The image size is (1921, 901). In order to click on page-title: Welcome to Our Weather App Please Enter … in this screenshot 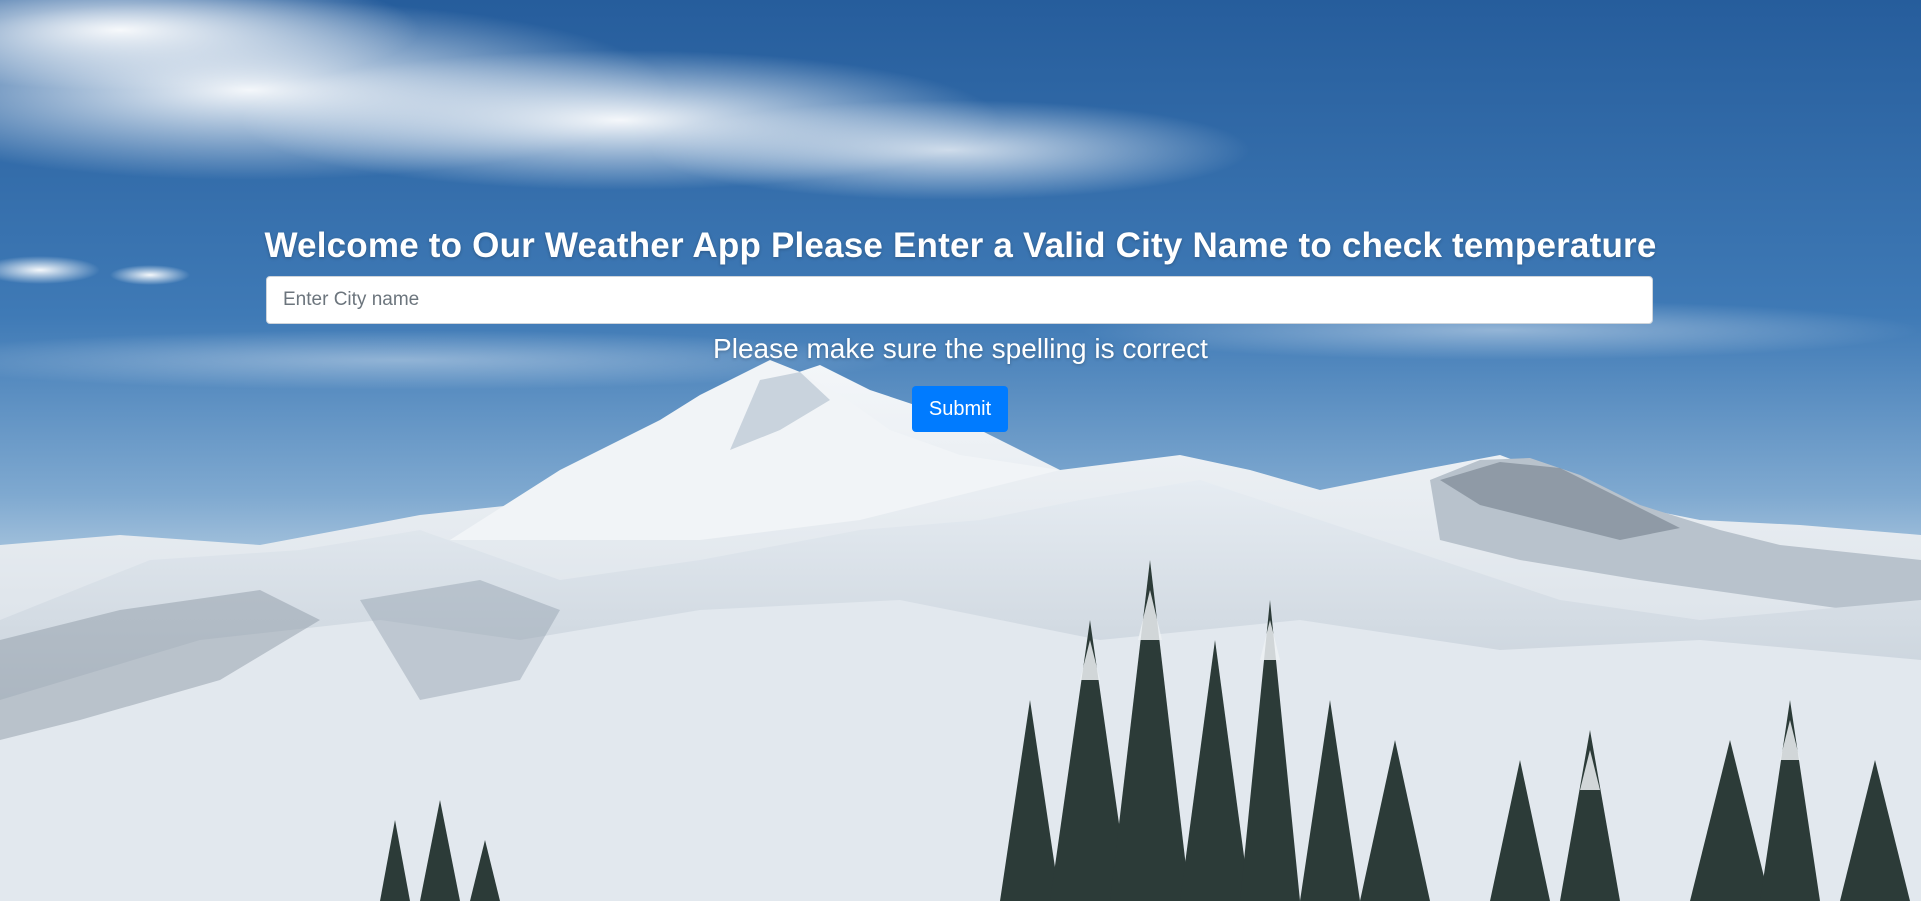, I will do `click(960, 245)`.